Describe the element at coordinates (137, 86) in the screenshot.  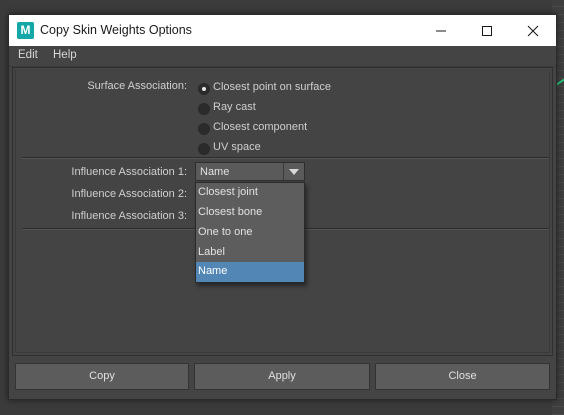
I see `surface-association-label: Surface Association:` at that location.